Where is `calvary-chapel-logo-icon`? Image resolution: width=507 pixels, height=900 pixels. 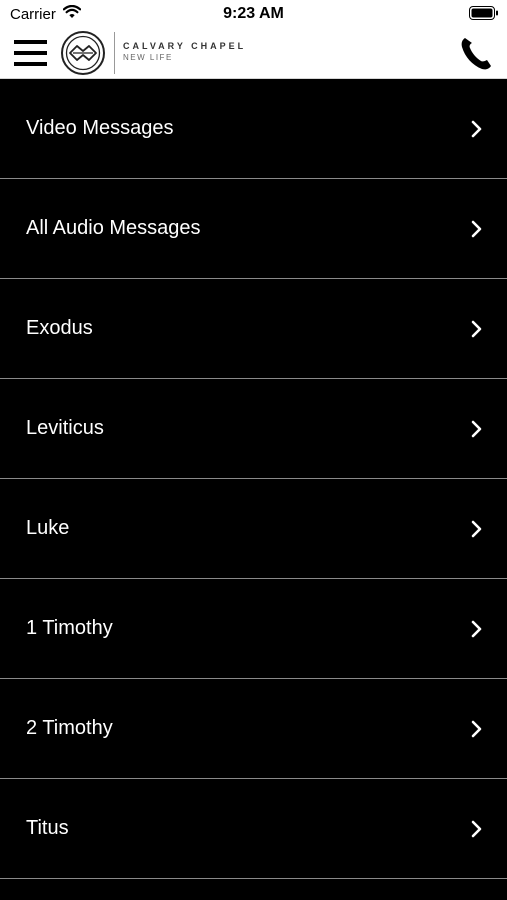
calvary-chapel-logo-icon is located at coordinates (83, 53).